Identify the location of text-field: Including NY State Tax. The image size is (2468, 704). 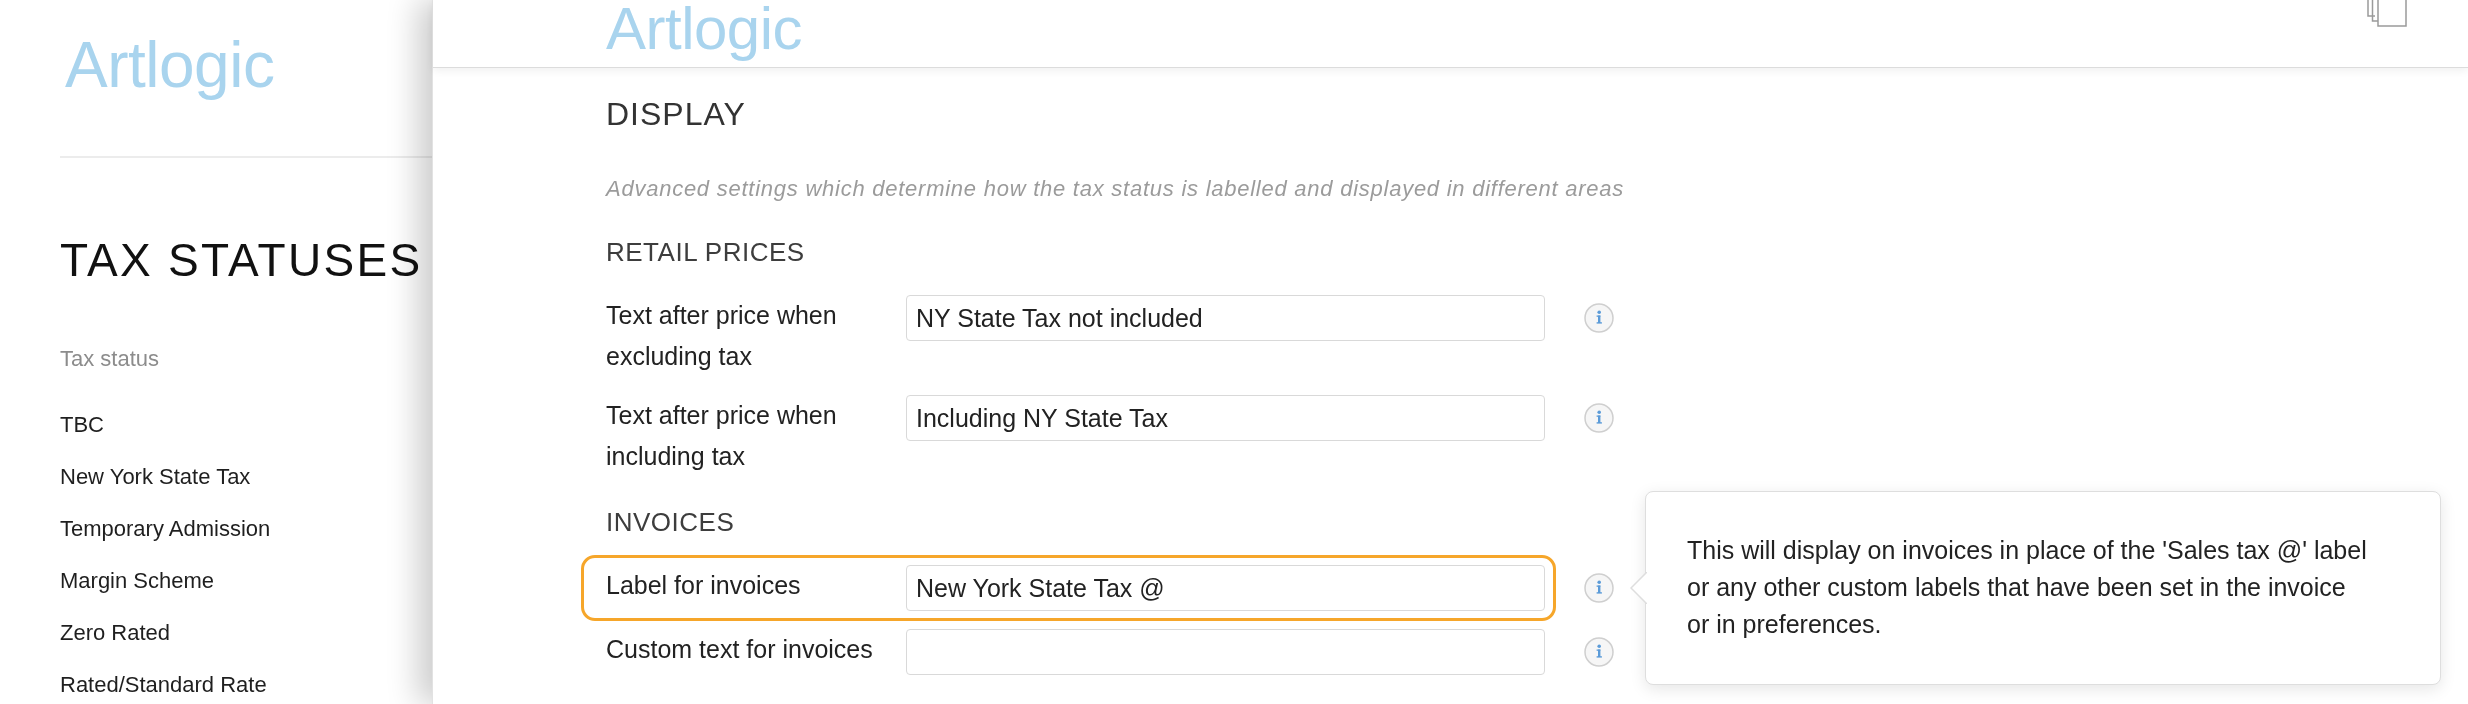
(1225, 418).